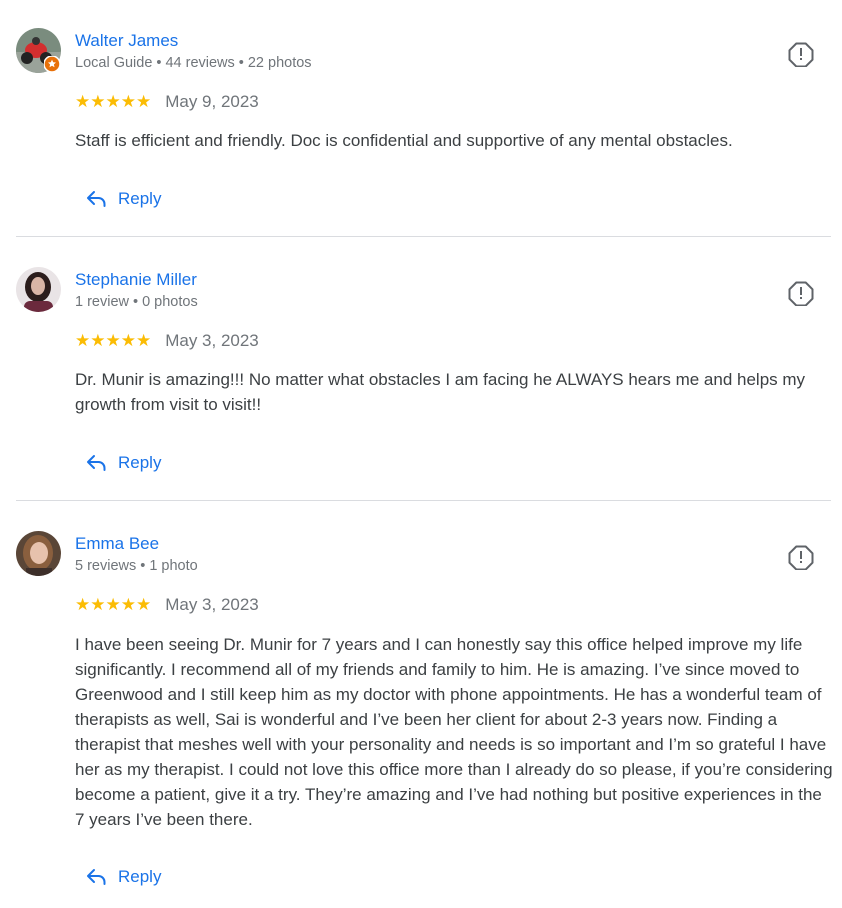 The image size is (842, 908). Describe the element at coordinates (117, 544) in the screenshot. I see `reviewer-name: Emma Bee` at that location.